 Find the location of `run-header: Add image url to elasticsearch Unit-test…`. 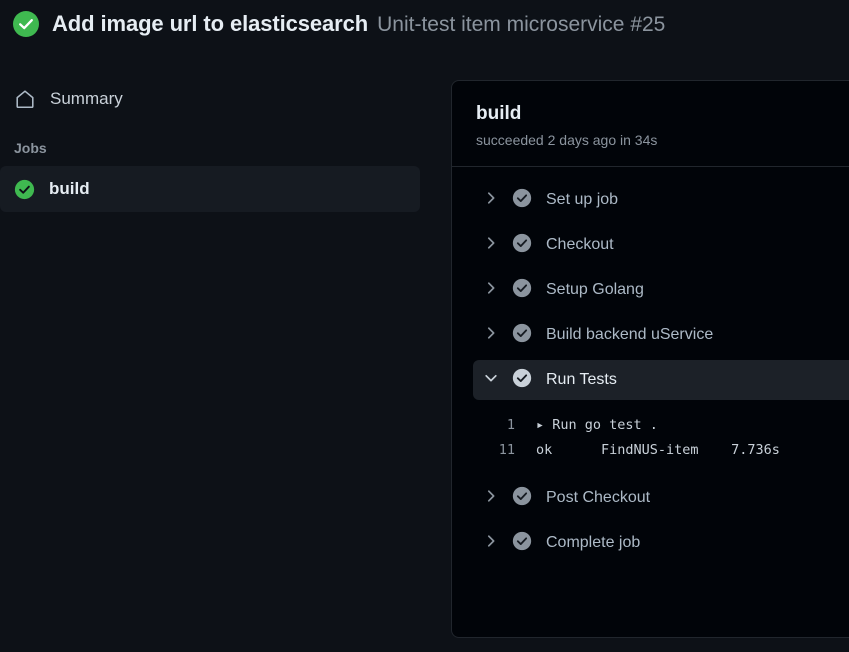

run-header: Add image url to elasticsearch Unit-test… is located at coordinates (424, 24).